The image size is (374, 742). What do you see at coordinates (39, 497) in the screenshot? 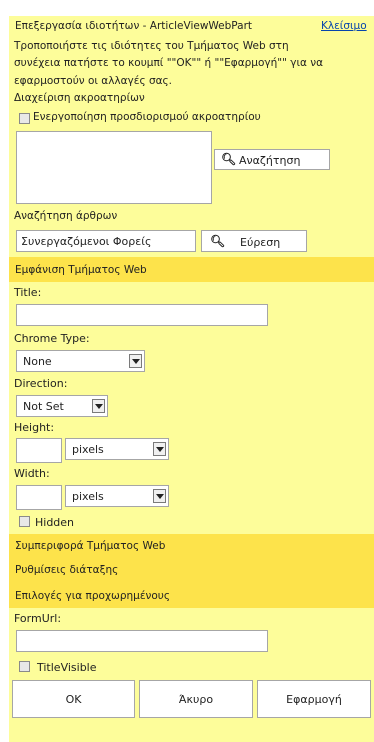
I see `width-input` at bounding box center [39, 497].